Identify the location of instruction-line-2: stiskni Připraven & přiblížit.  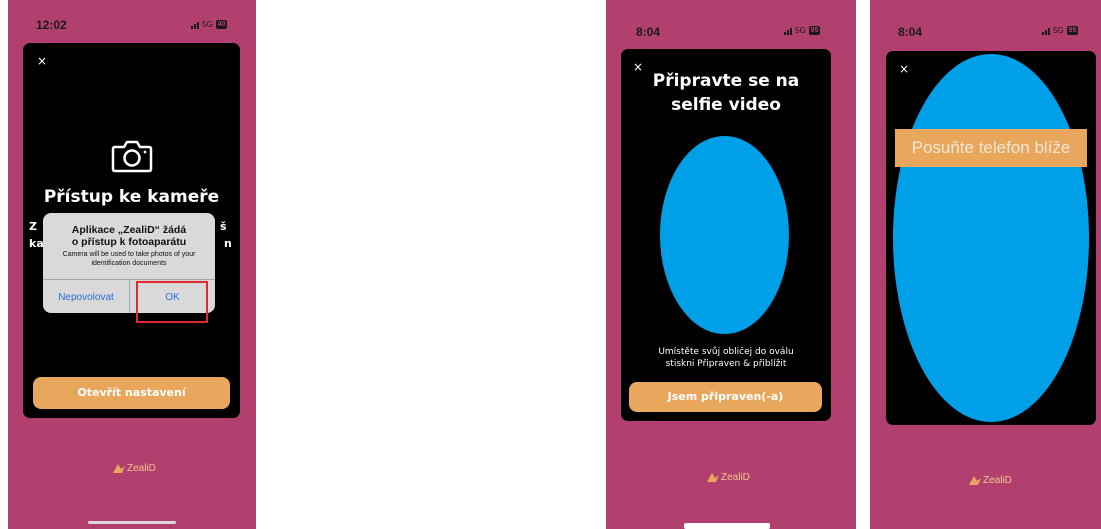
(726, 364).